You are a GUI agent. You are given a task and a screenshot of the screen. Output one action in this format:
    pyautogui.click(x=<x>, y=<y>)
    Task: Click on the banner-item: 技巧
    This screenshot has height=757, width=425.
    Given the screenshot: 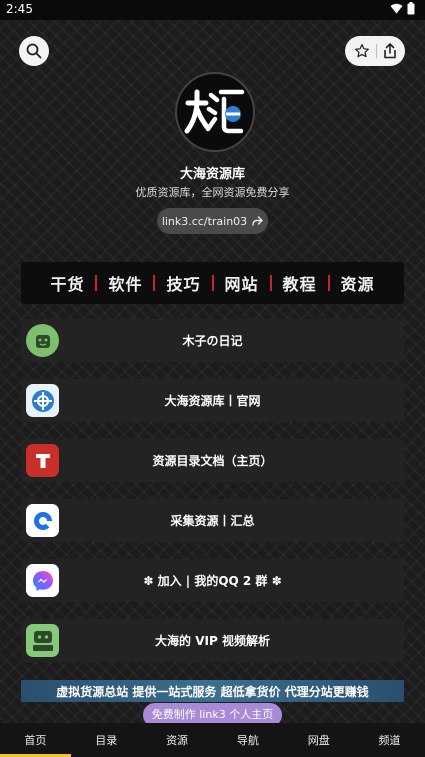 What is the action you would take?
    pyautogui.click(x=183, y=284)
    